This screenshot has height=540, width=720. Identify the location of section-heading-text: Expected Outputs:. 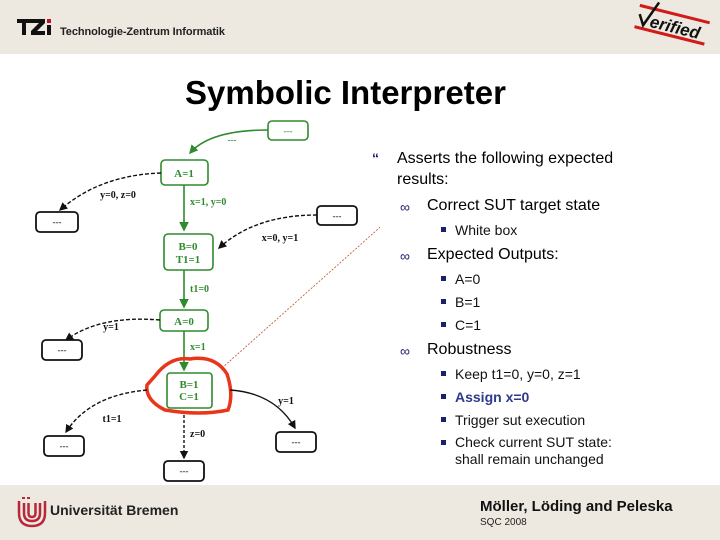
(493, 254).